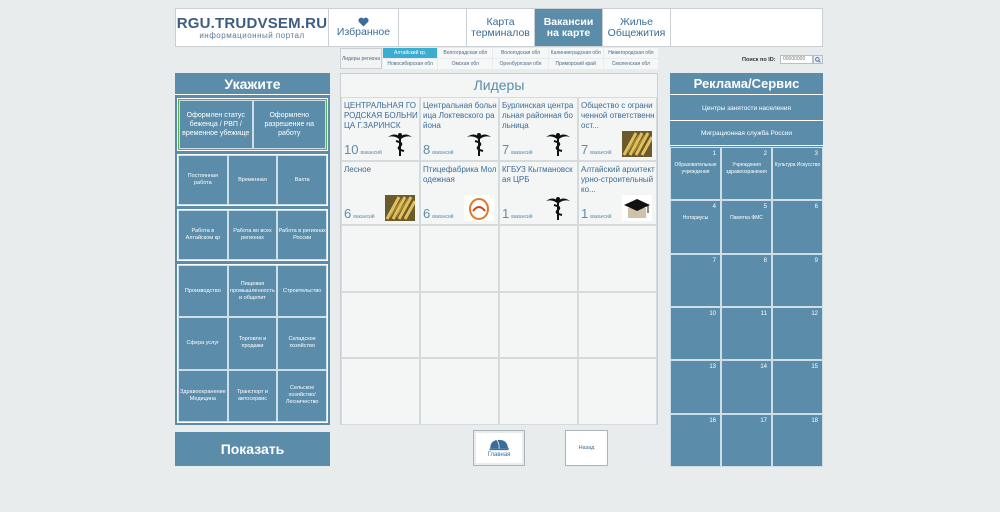  Describe the element at coordinates (586, 448) in the screenshot. I see `back-button: Назад` at that location.